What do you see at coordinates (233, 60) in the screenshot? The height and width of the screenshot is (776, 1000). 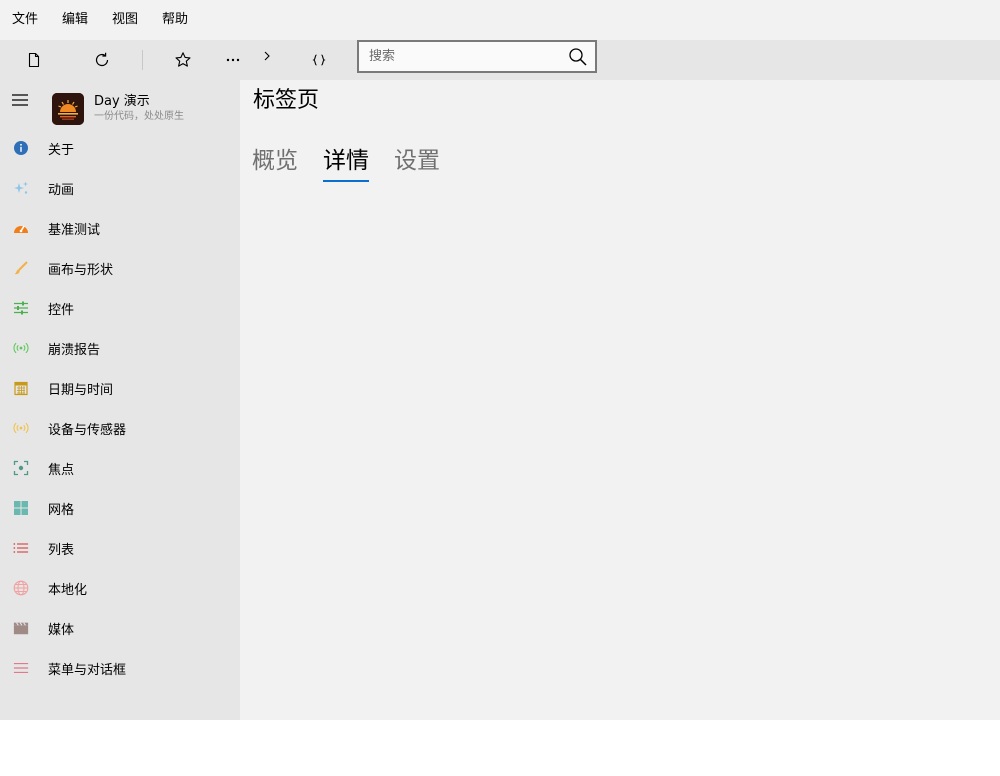 I see `more-icon` at bounding box center [233, 60].